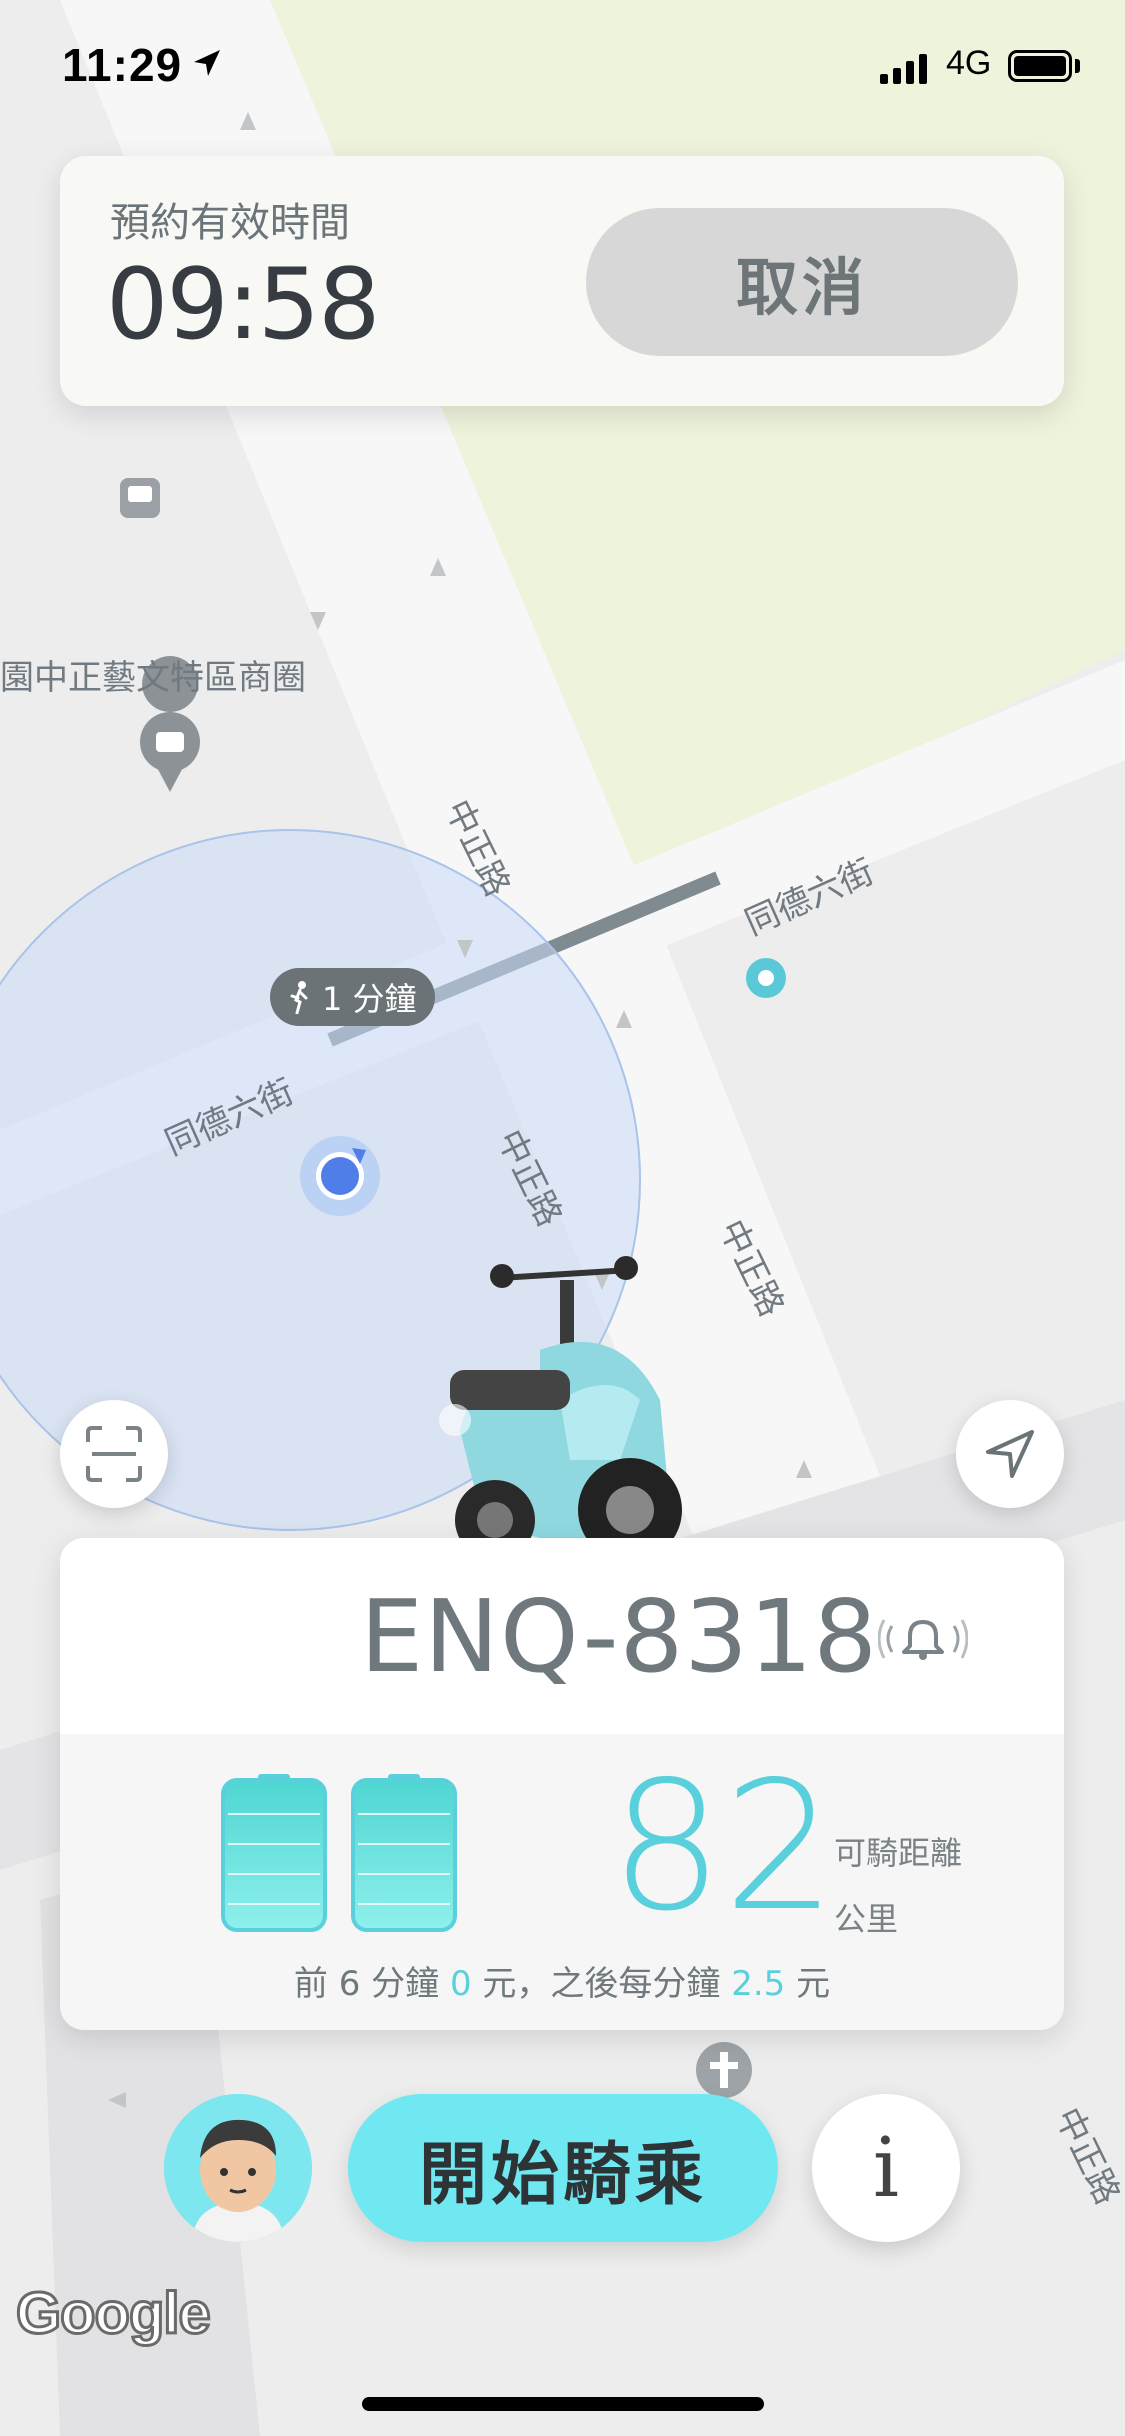  What do you see at coordinates (563, 2168) in the screenshot?
I see `start-ride-button: 開始騎乘` at bounding box center [563, 2168].